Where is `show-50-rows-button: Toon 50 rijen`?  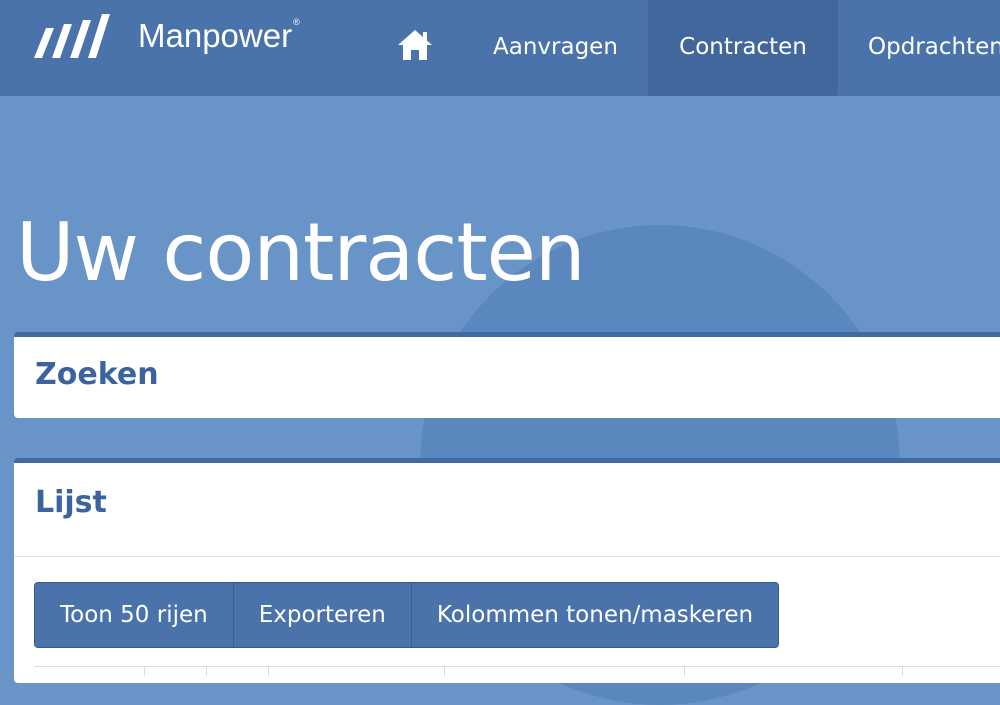 show-50-rows-button: Toon 50 rijen is located at coordinates (134, 615).